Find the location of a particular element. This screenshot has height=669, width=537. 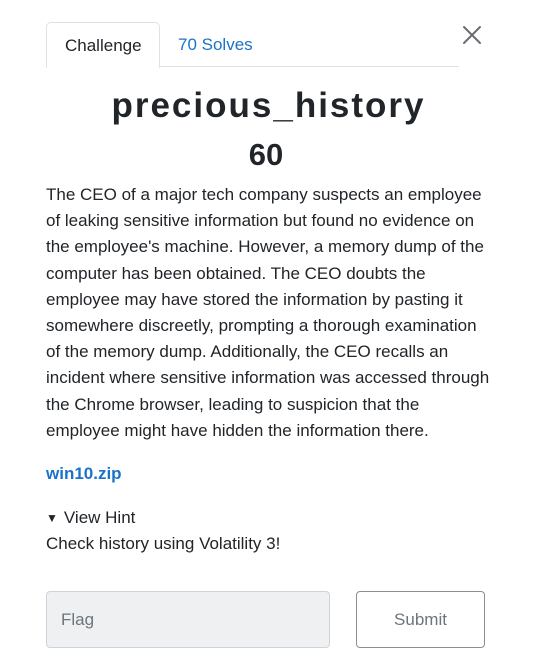

view-hint-toggle: ▼ View Hint is located at coordinates (90, 518).